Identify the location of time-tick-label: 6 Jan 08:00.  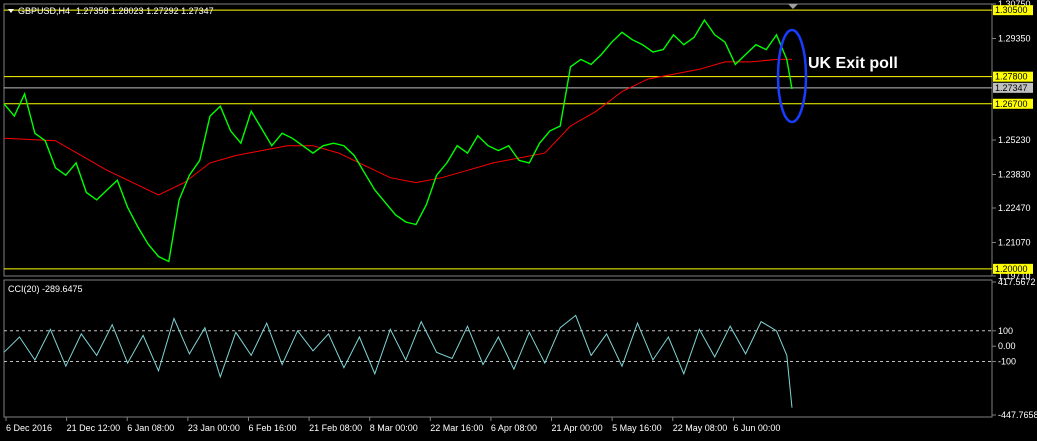
(150, 428).